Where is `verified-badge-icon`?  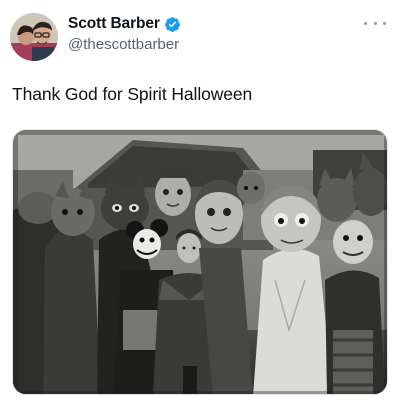 verified-badge-icon is located at coordinates (172, 24).